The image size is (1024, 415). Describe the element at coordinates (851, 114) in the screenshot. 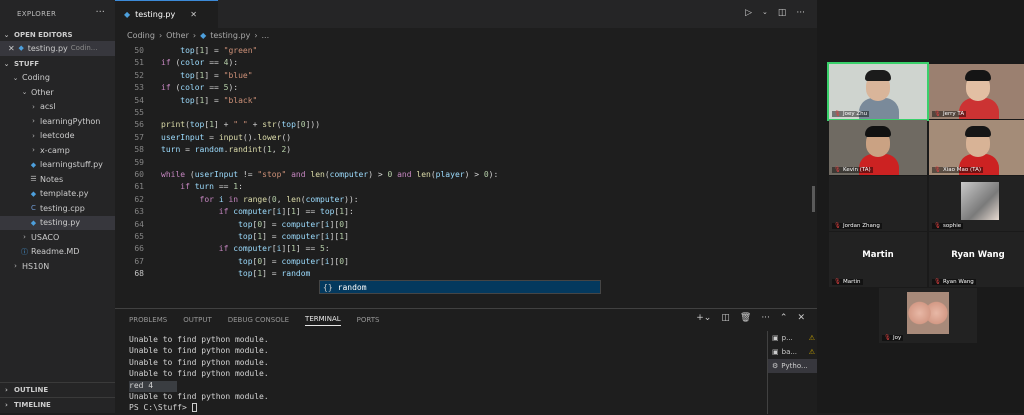

I see `participant-name: 🎙 Joey Zhu` at that location.